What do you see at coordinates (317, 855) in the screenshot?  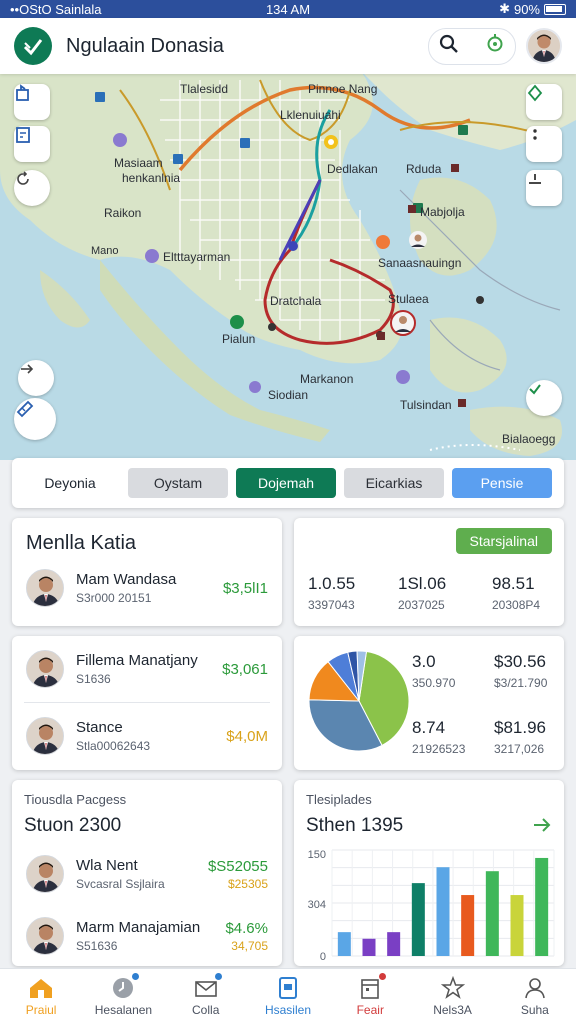 I see `y-tick-label: 150` at bounding box center [317, 855].